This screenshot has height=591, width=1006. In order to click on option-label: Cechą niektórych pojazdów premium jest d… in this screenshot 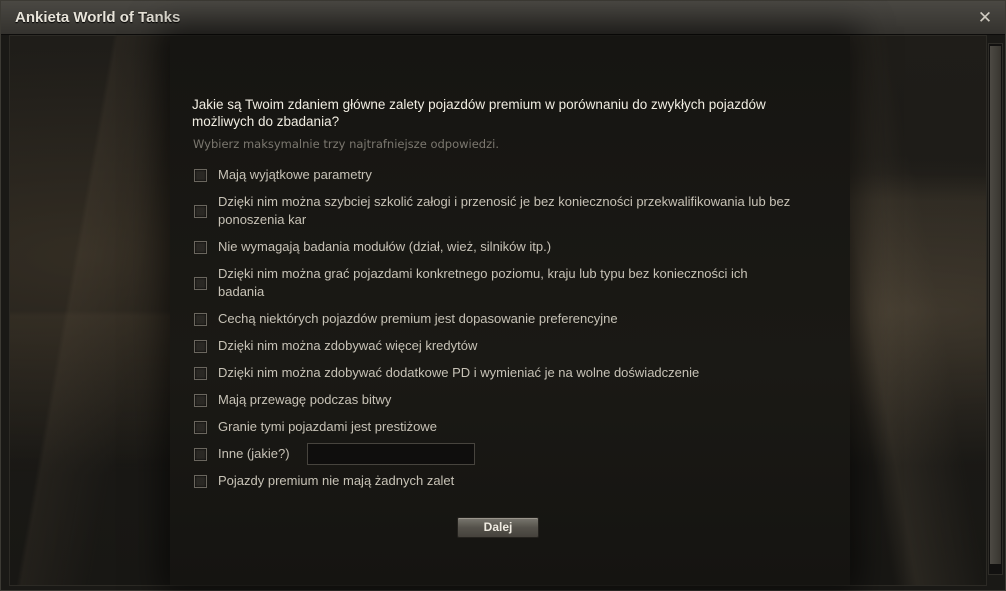, I will do `click(505, 319)`.